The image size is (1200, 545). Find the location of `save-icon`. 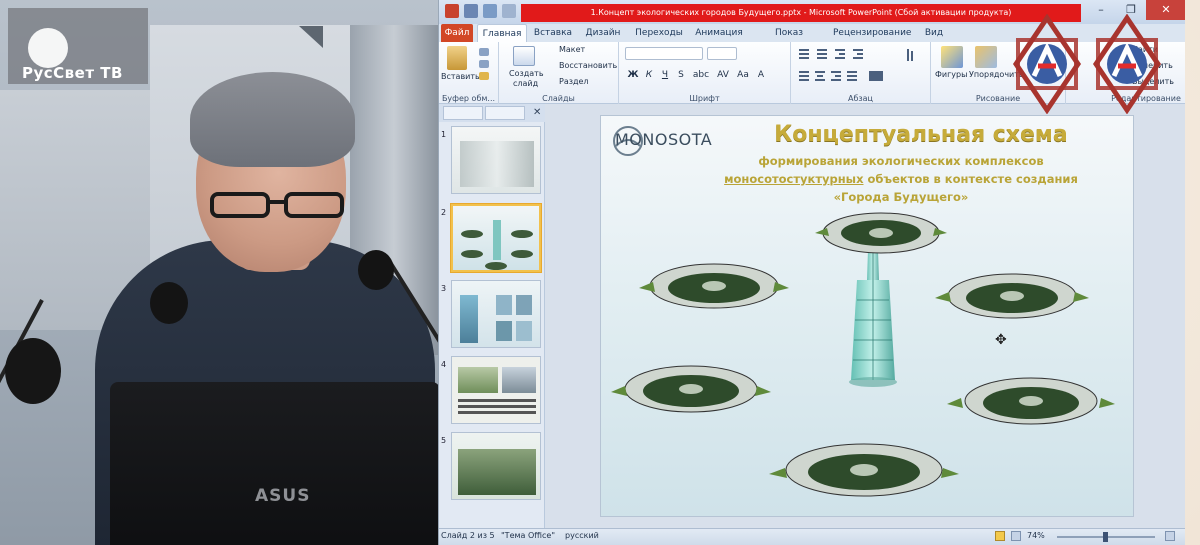

save-icon is located at coordinates (471, 11).